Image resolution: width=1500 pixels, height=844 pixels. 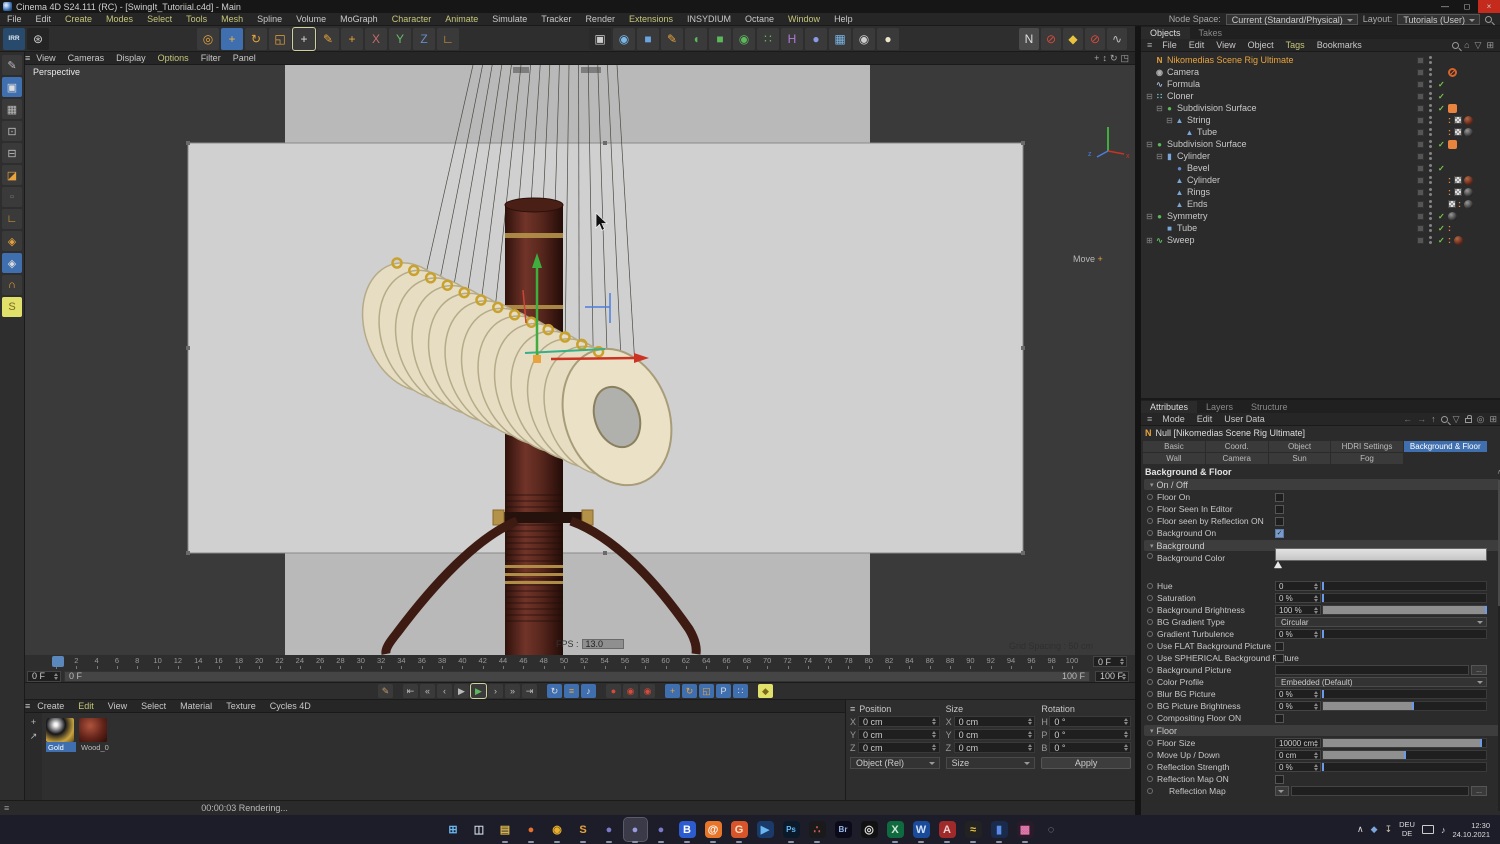 I want to click on last-used-tool: +, so click(x=304, y=38).